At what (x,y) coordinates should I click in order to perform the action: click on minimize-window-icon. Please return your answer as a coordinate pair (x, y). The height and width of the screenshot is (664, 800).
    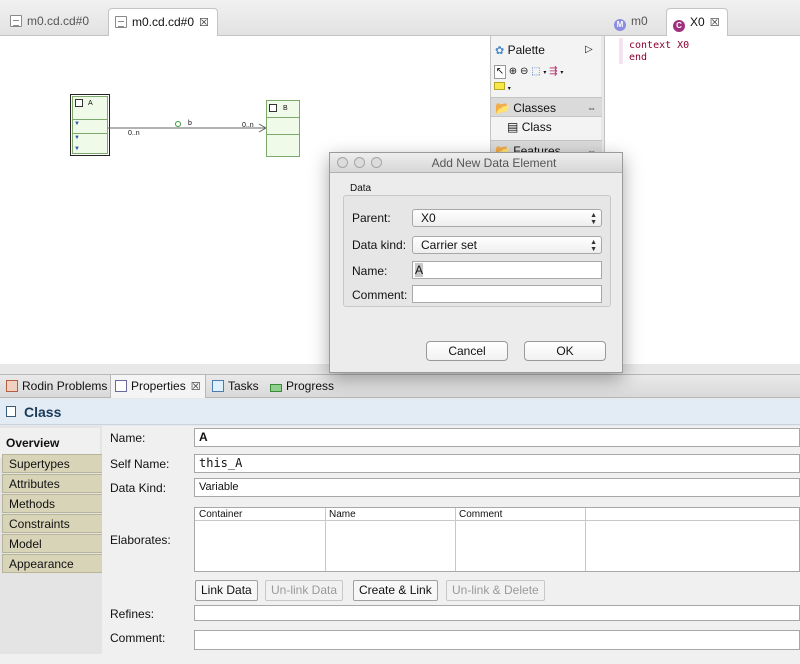
    Looking at the image, I should click on (359, 162).